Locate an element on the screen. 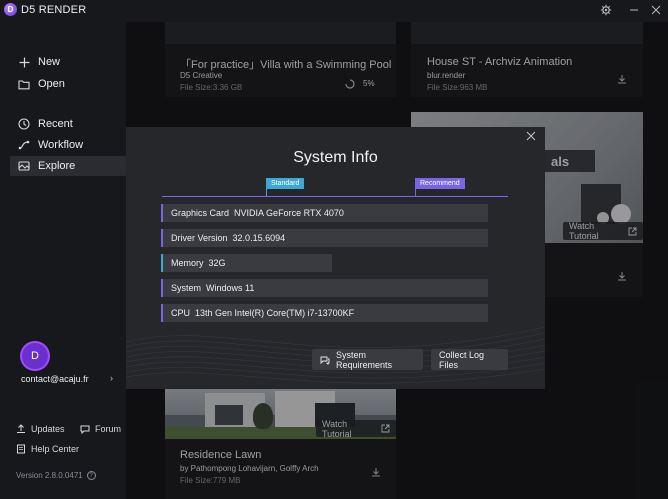 The height and width of the screenshot is (499, 668). spec-label: Memory is located at coordinates (187, 263).